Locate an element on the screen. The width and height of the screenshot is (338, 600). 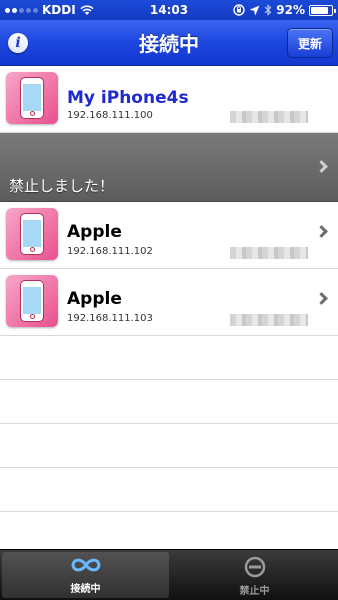
battery-percent: 92% is located at coordinates (290, 10).